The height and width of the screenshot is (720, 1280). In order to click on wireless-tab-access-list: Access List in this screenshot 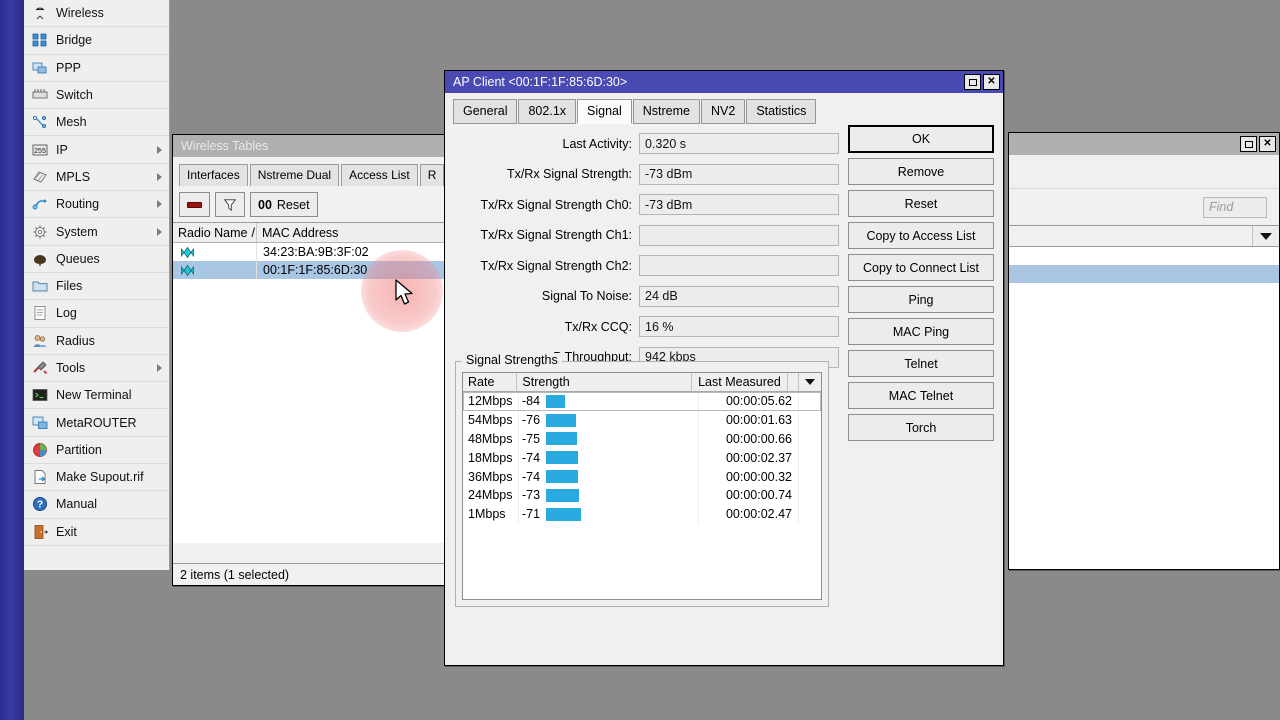, I will do `click(379, 175)`.